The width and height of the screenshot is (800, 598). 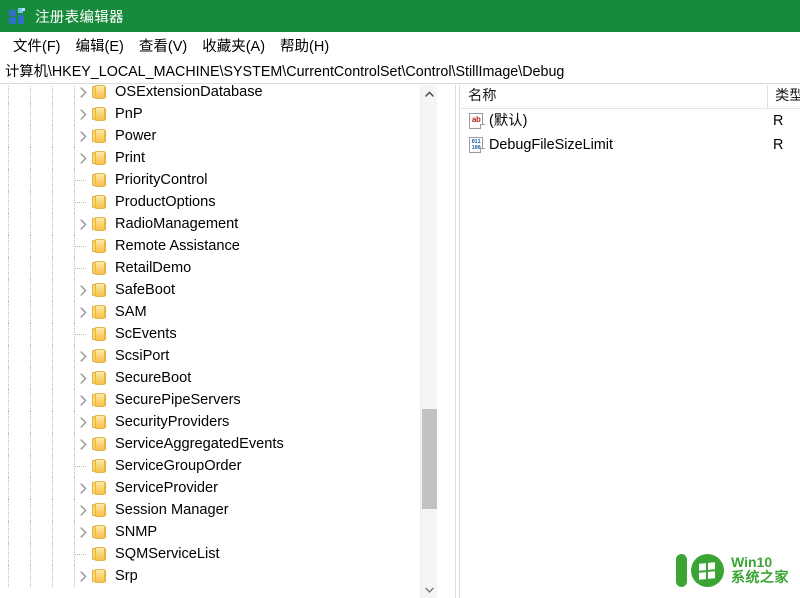 What do you see at coordinates (189, 92) in the screenshot?
I see `tree-item-label: OSExtensionDatabase` at bounding box center [189, 92].